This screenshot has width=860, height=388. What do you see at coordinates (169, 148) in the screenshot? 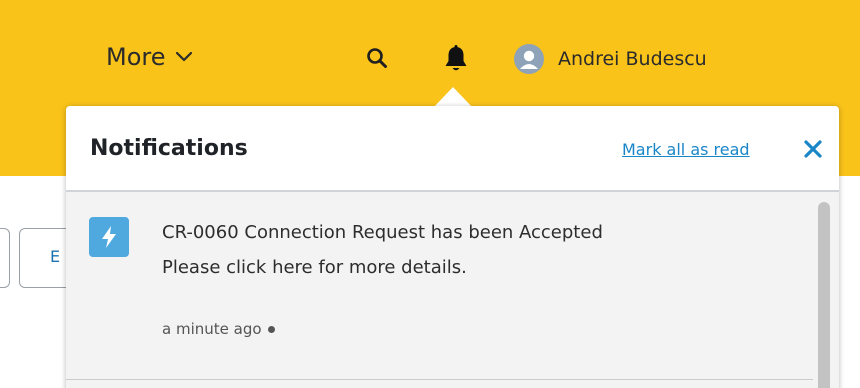
I see `notifications-title: Notifications` at bounding box center [169, 148].